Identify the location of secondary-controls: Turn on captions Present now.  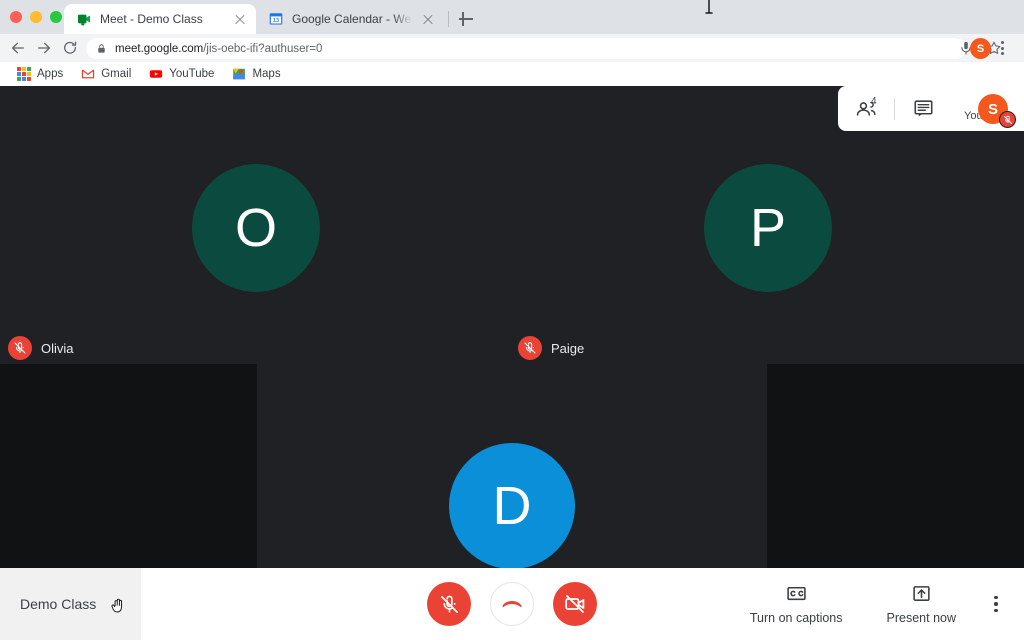
(876, 604).